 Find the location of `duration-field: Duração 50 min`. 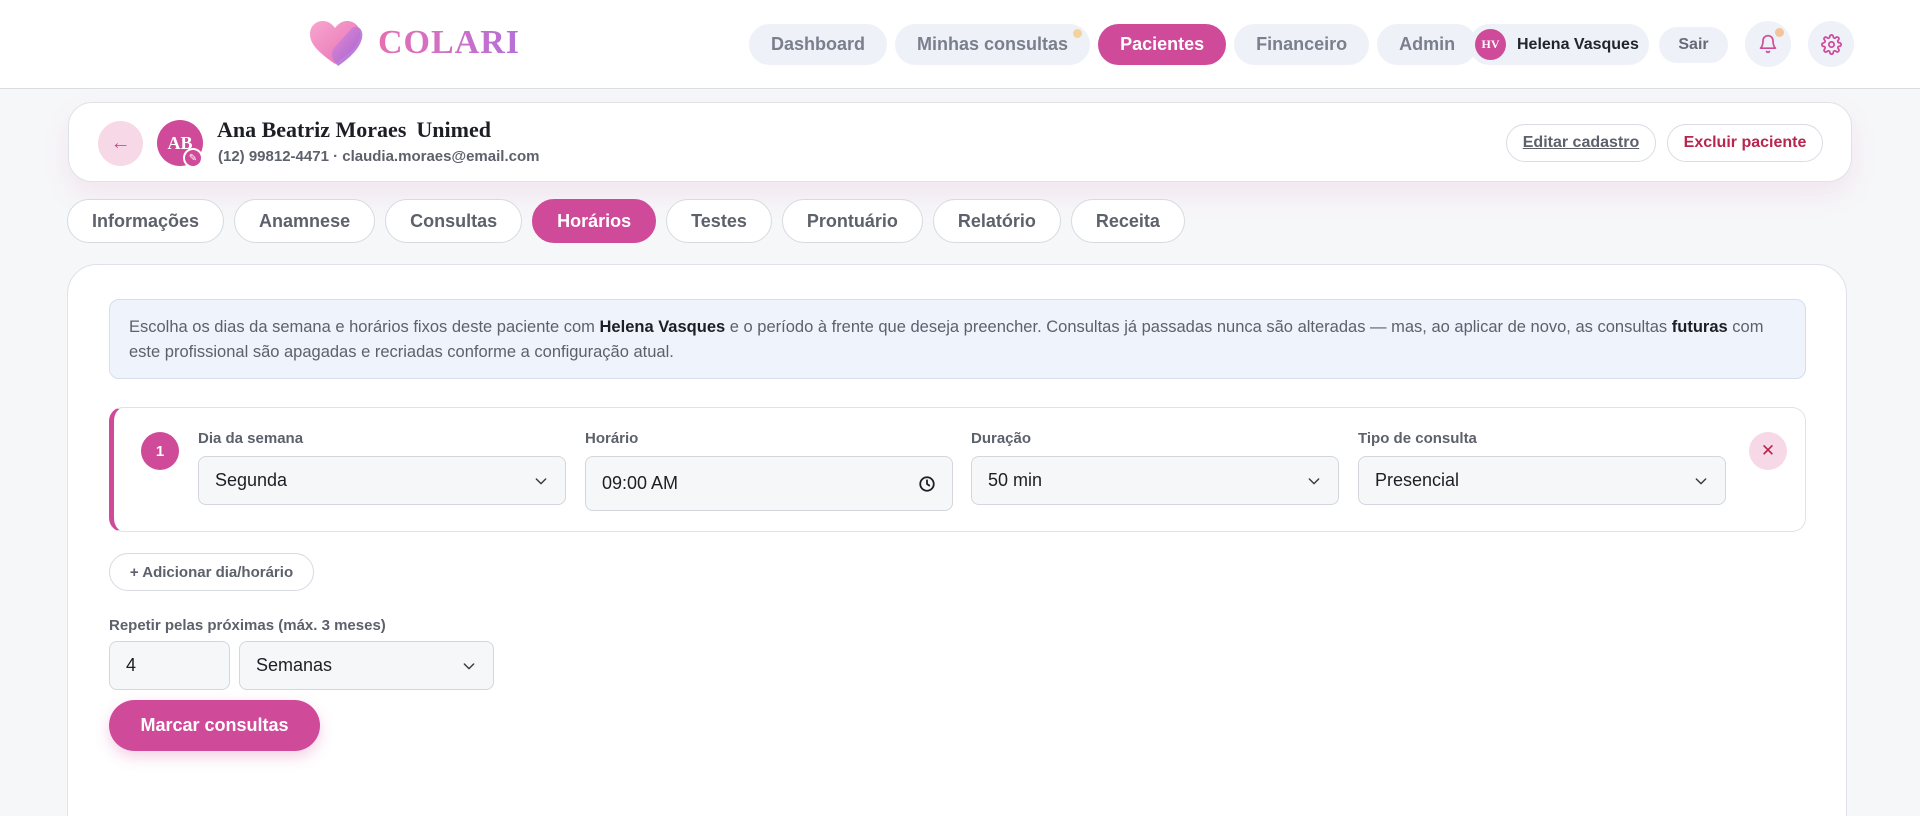

duration-field: Duração 50 min is located at coordinates (1155, 467).